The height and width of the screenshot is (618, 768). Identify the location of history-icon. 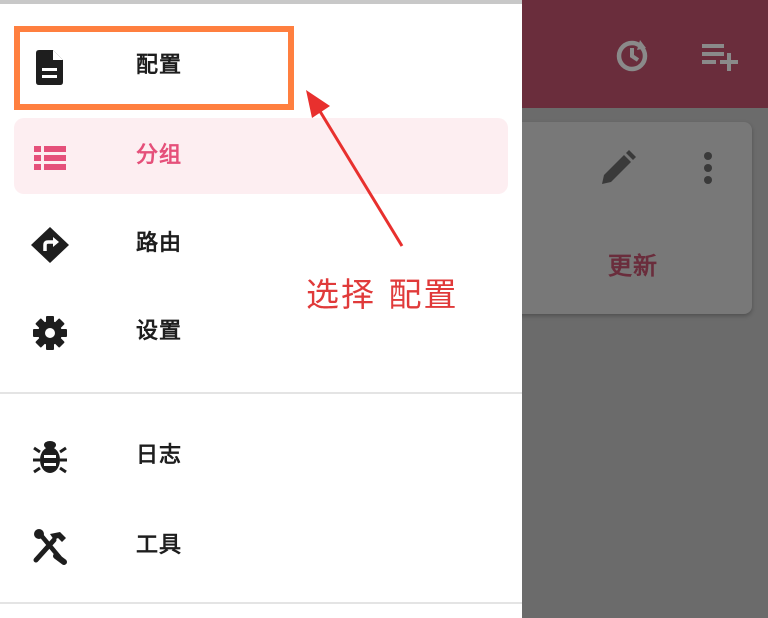
(632, 56).